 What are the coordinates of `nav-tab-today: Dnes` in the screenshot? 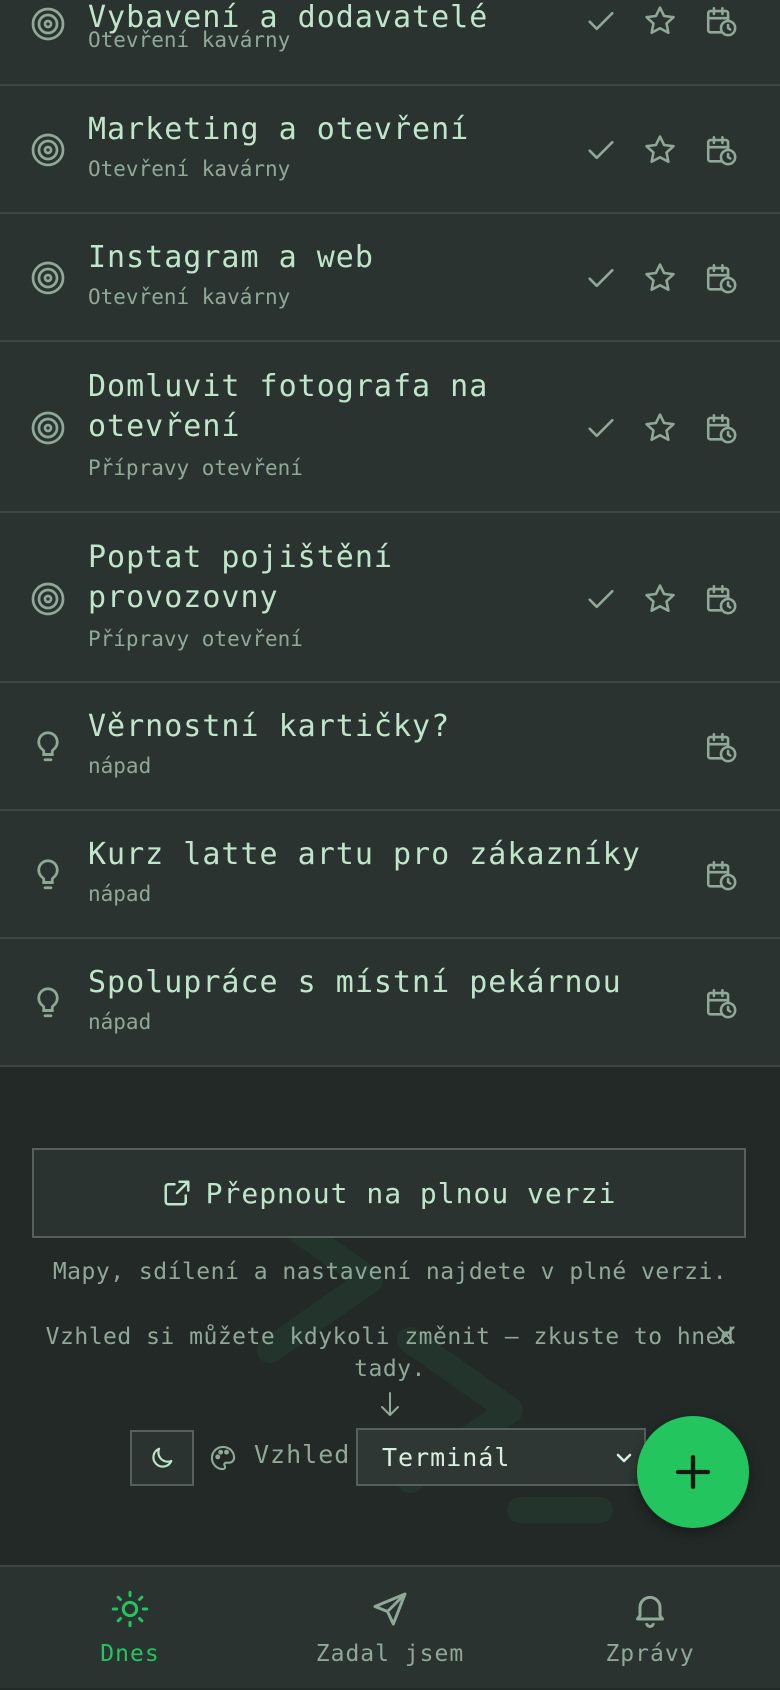 It's located at (130, 1628).